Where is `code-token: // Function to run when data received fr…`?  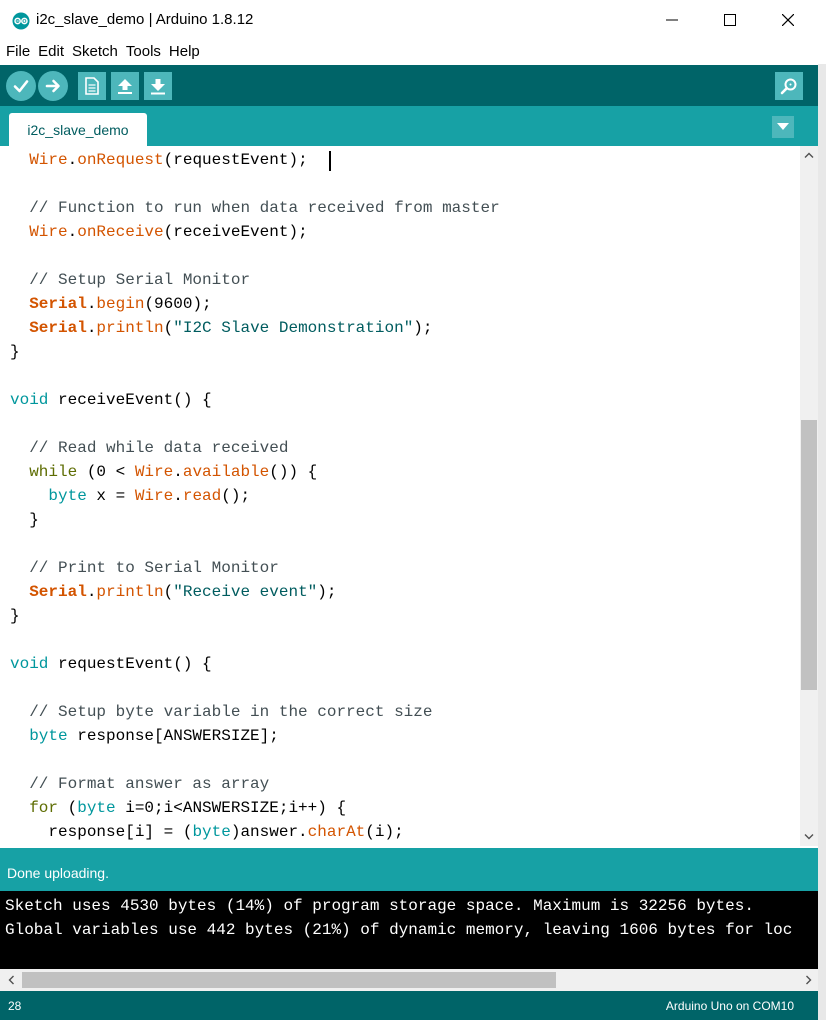 code-token: // Function to run when data received fr… is located at coordinates (264, 208).